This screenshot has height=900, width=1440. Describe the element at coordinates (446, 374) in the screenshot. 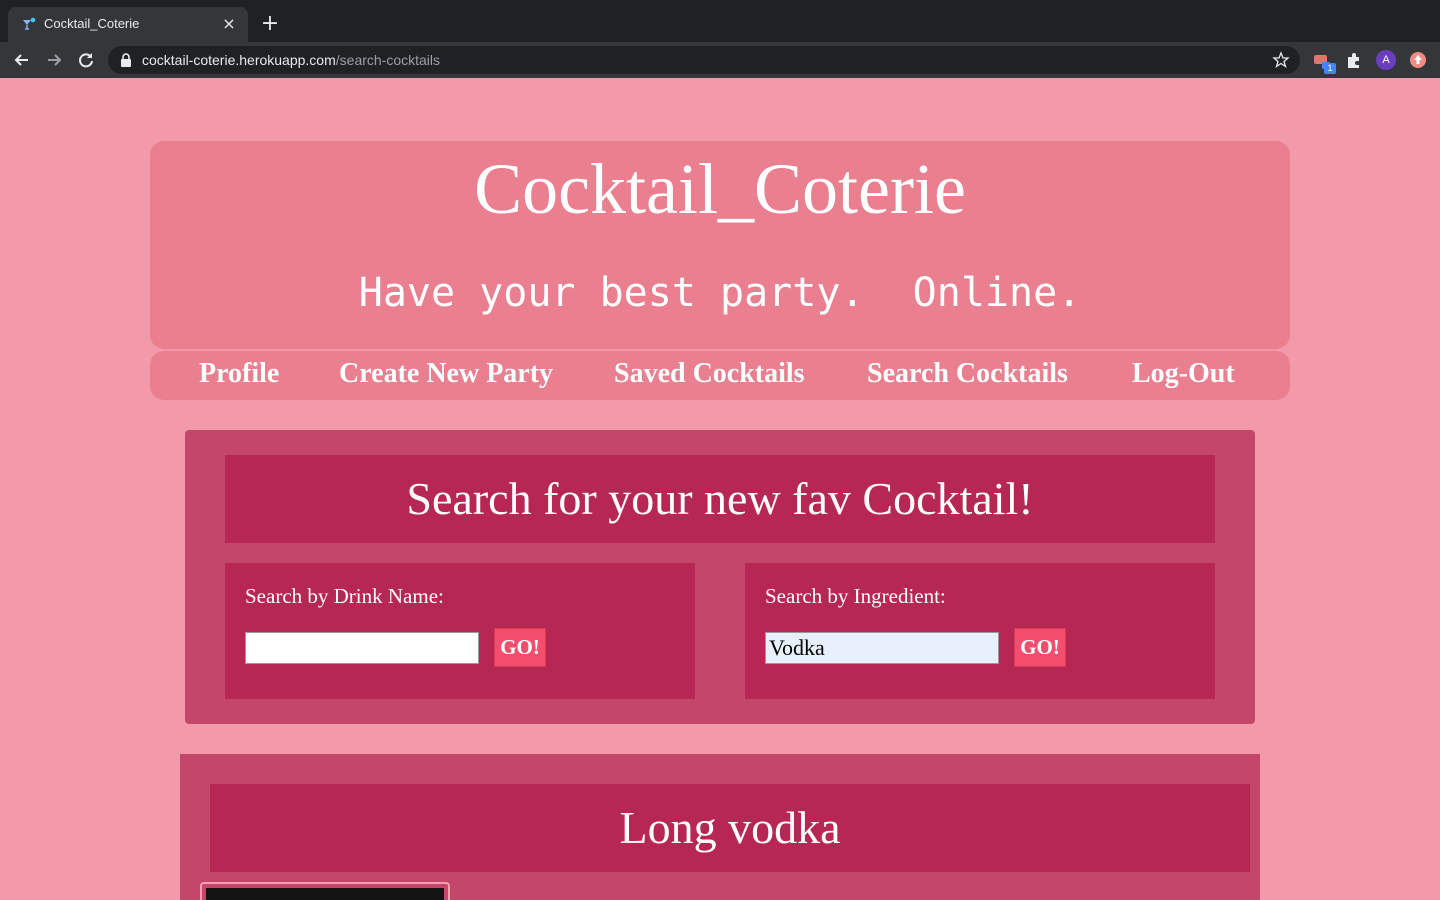

I see `nav-link-create-new-party: Create New Party` at that location.